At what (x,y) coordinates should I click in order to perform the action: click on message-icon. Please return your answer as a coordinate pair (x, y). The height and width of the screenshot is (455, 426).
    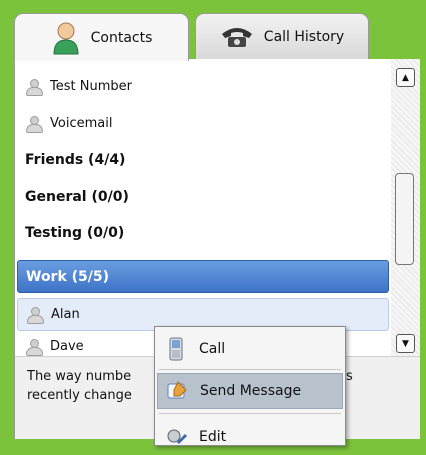
    Looking at the image, I should click on (177, 391).